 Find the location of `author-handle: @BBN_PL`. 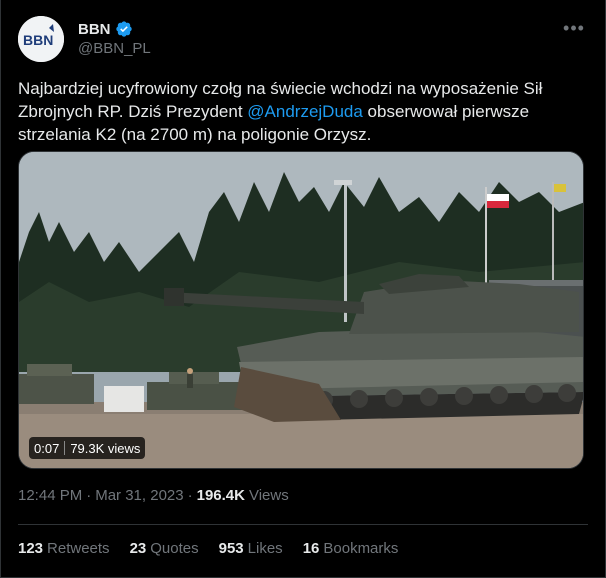

author-handle: @BBN_PL is located at coordinates (114, 48).